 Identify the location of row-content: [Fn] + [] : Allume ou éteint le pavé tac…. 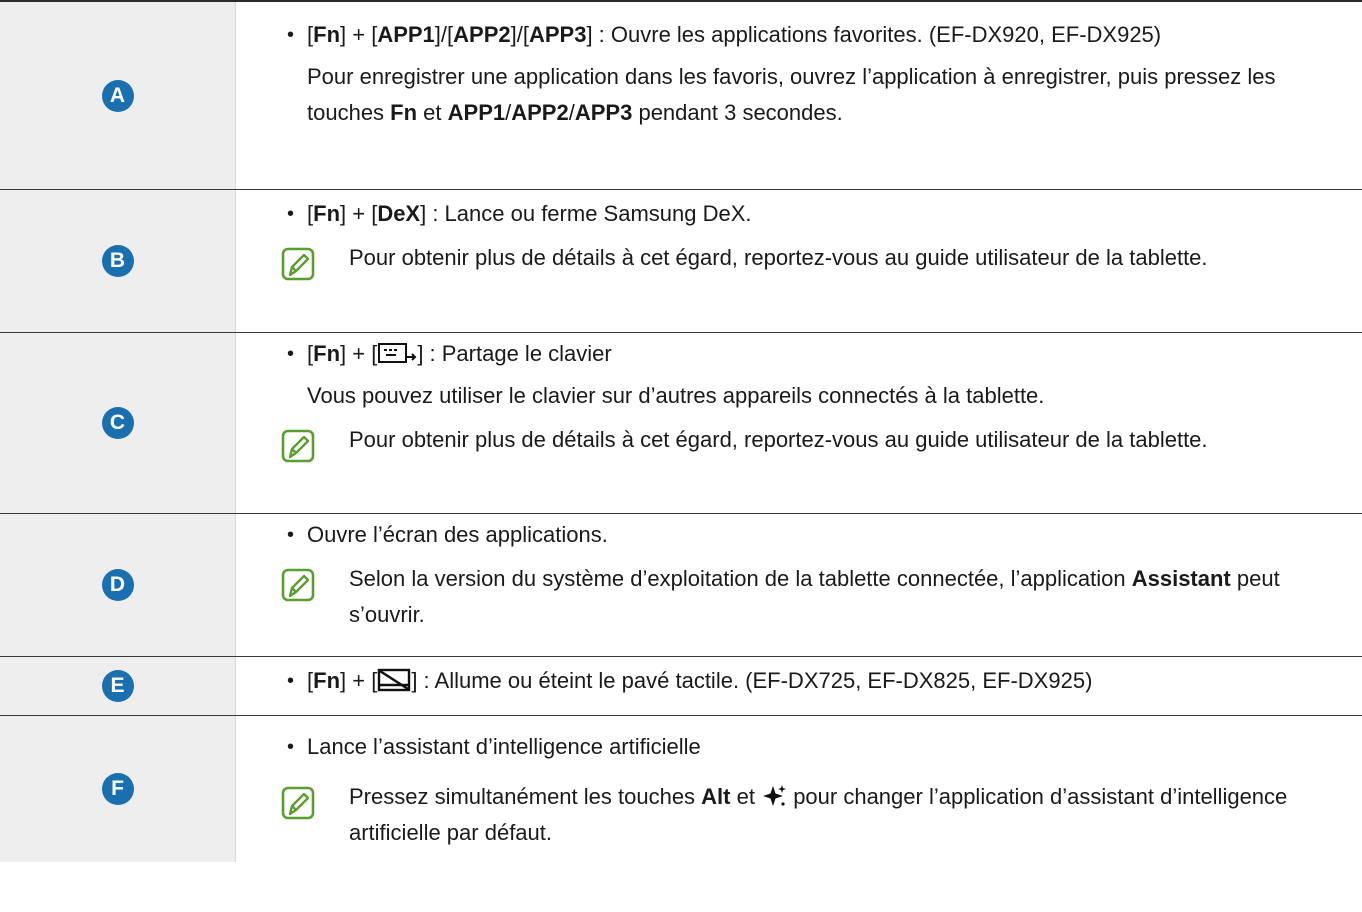
(799, 686).